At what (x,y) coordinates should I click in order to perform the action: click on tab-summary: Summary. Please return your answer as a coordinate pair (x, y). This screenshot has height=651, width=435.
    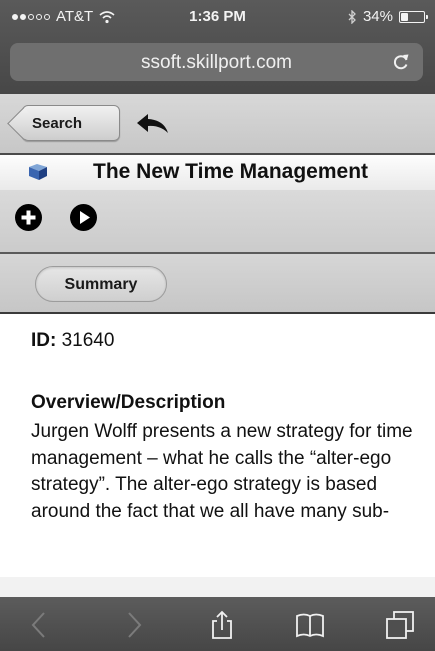
    Looking at the image, I should click on (101, 284).